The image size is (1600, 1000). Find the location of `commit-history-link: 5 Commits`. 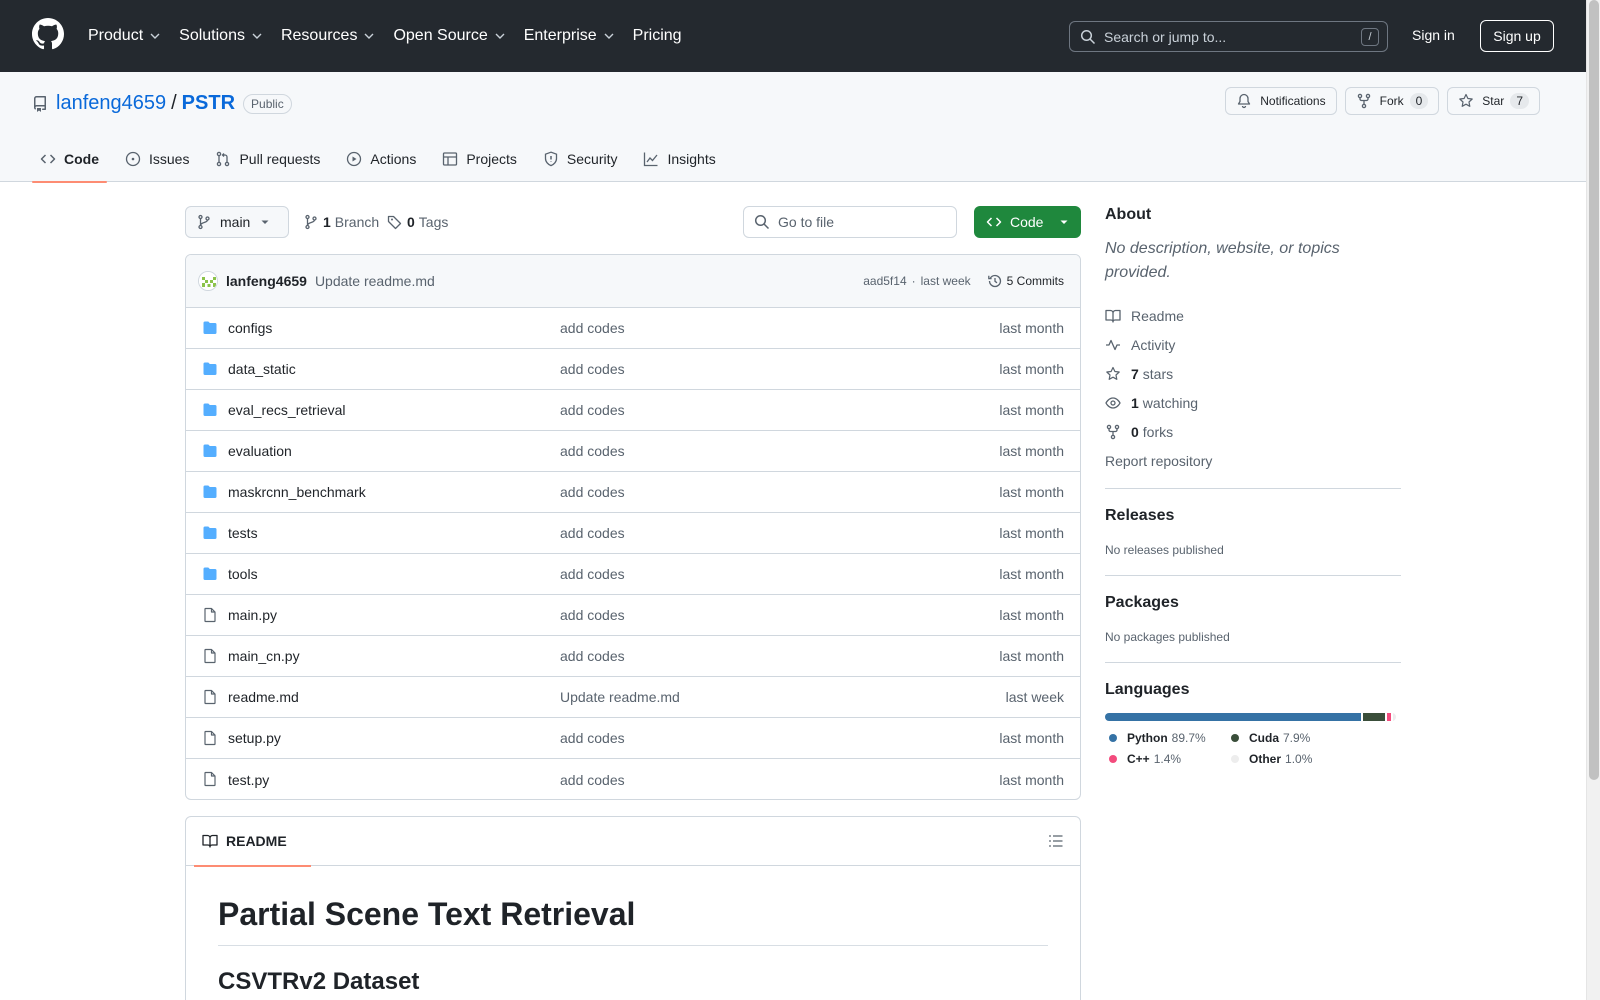

commit-history-link: 5 Commits is located at coordinates (1025, 281).